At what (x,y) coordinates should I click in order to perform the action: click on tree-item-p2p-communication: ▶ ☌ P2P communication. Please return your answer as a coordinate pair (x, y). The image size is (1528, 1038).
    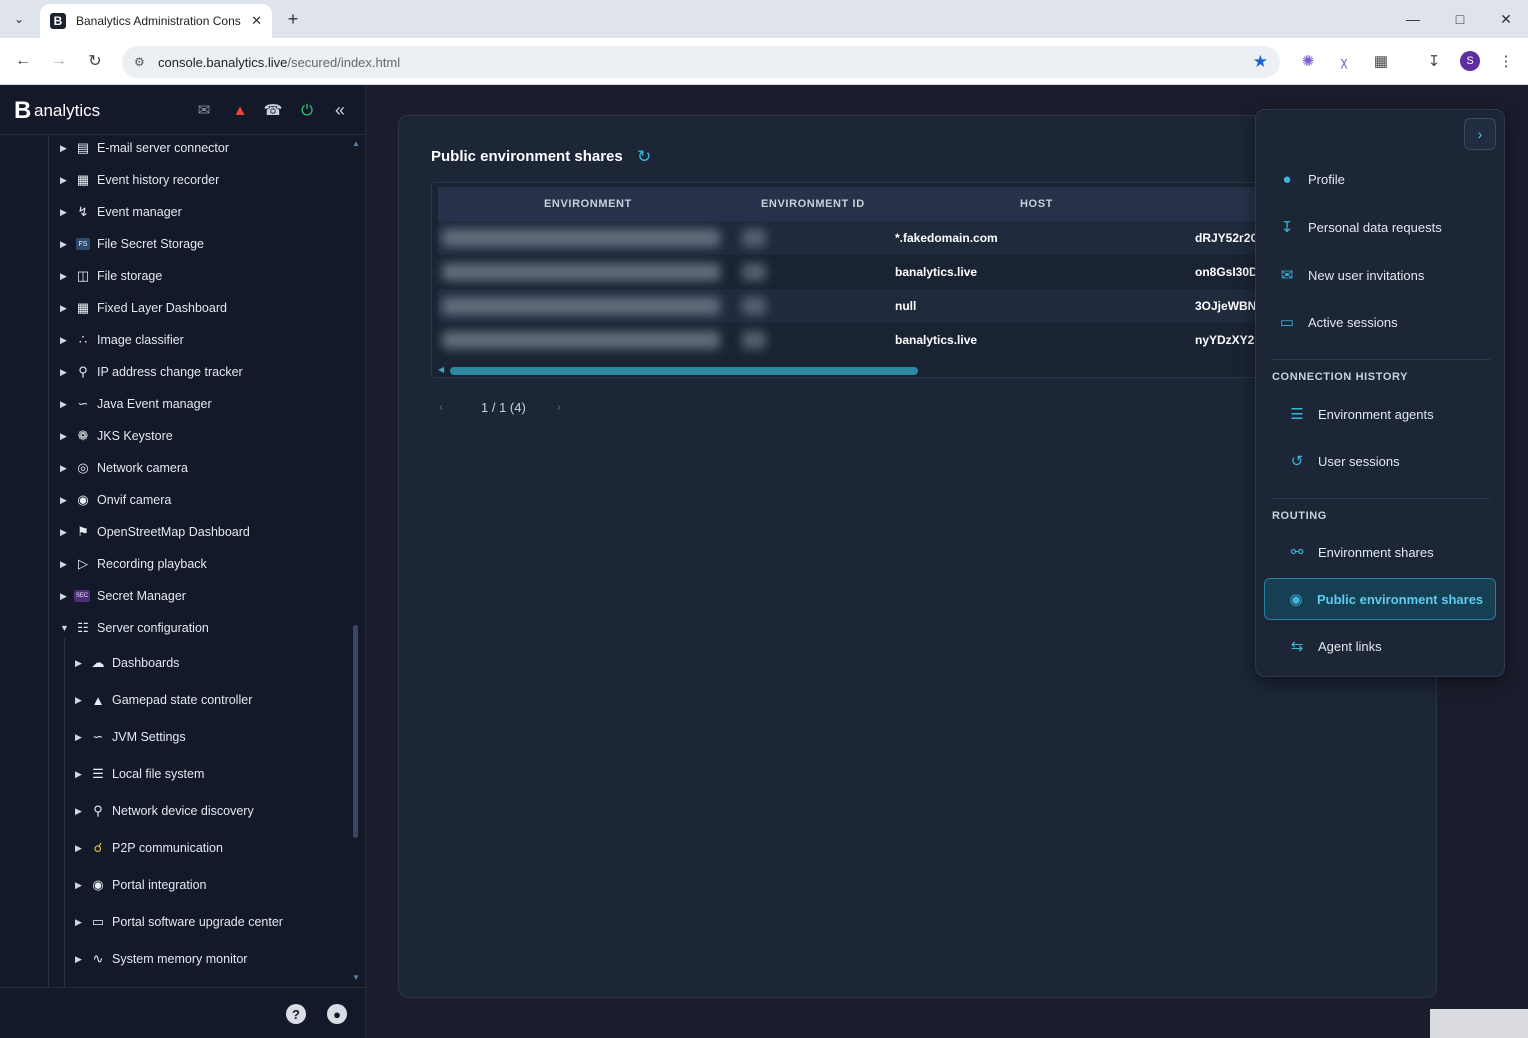
    Looking at the image, I should click on (149, 848).